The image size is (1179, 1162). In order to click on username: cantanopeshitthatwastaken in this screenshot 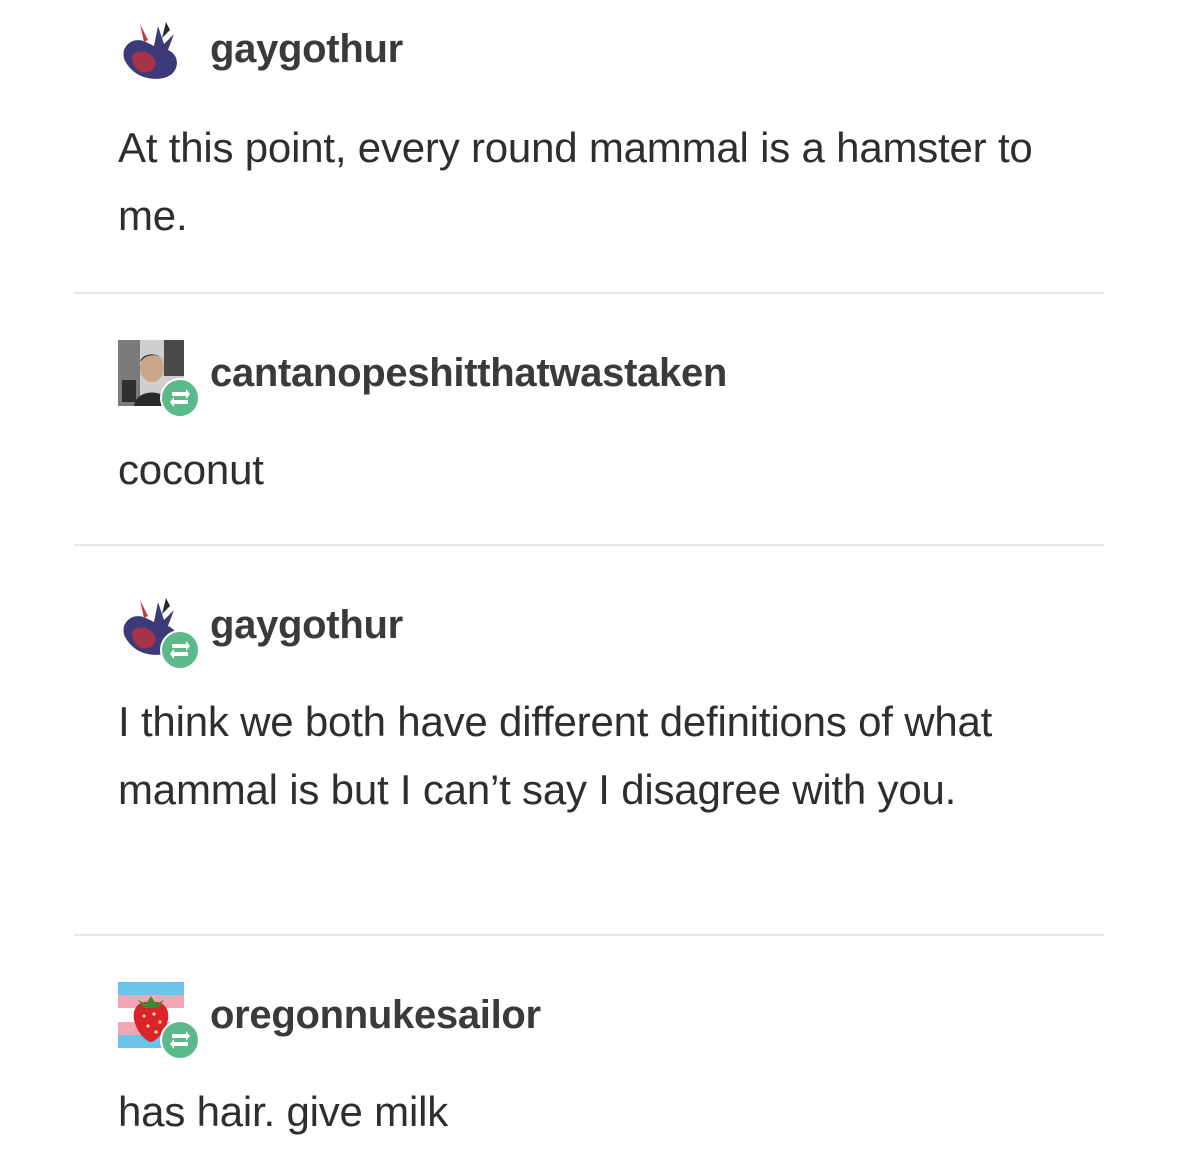, I will do `click(468, 373)`.